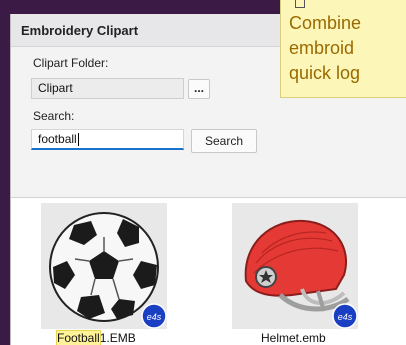  I want to click on tooltip-line: embroid, so click(322, 48).